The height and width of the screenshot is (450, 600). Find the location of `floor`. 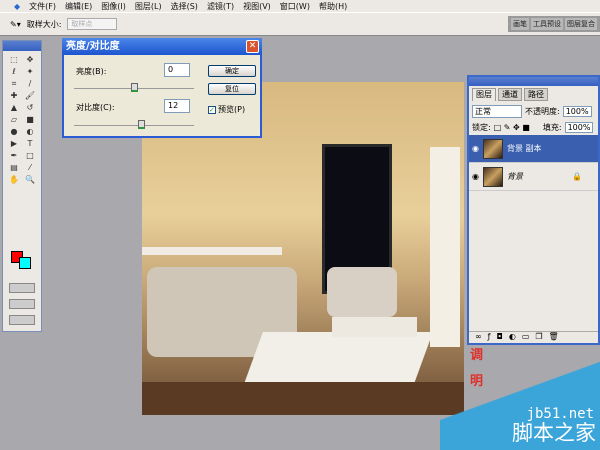

floor is located at coordinates (303, 398).